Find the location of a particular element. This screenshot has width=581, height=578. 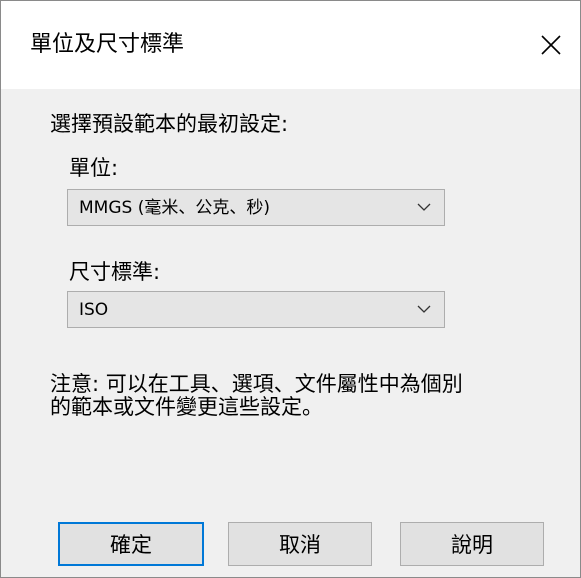

units-dropdown: MMGS (毫米、公克、秒) is located at coordinates (256, 207).